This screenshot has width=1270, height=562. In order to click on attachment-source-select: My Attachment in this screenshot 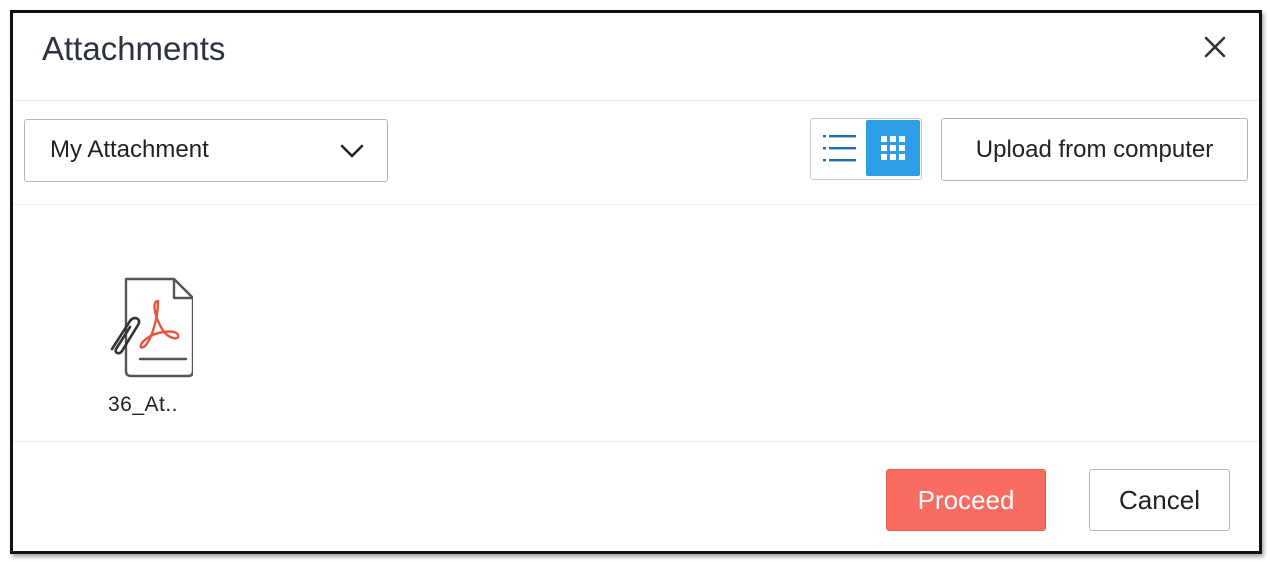, I will do `click(206, 150)`.